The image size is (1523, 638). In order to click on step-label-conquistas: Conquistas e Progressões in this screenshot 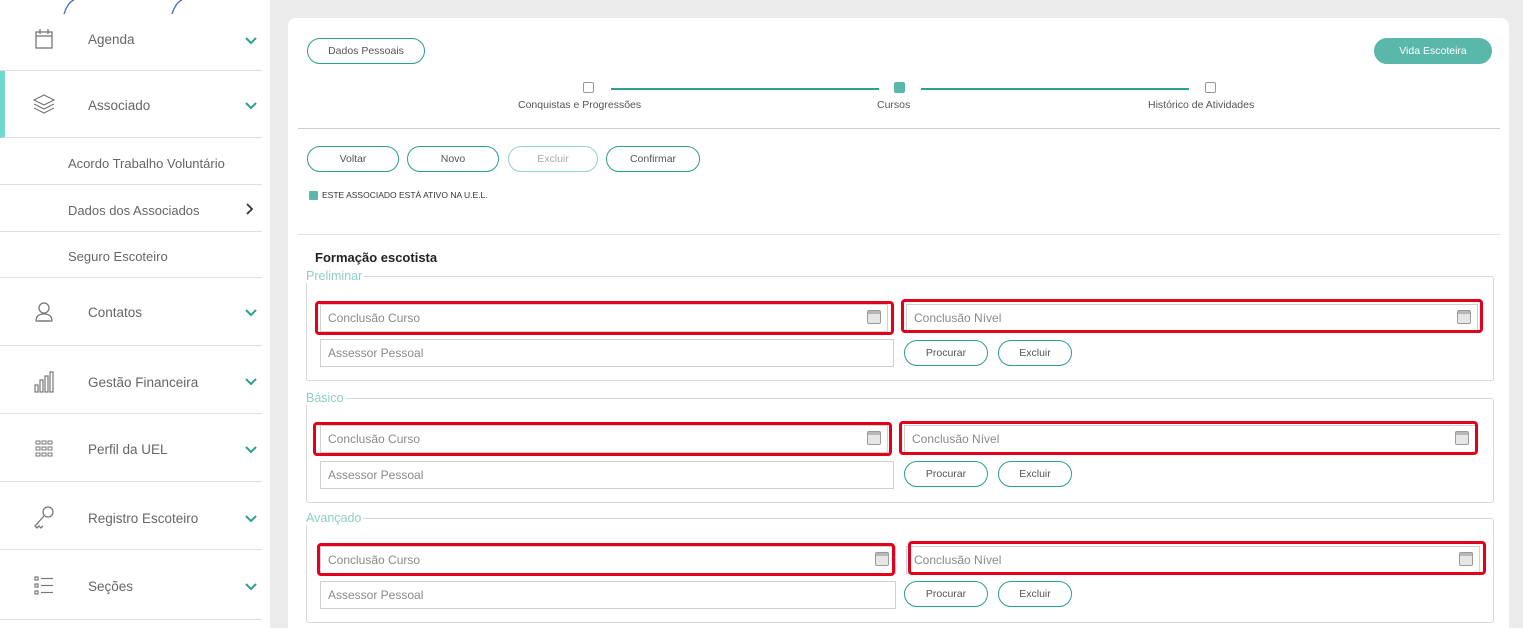, I will do `click(579, 105)`.